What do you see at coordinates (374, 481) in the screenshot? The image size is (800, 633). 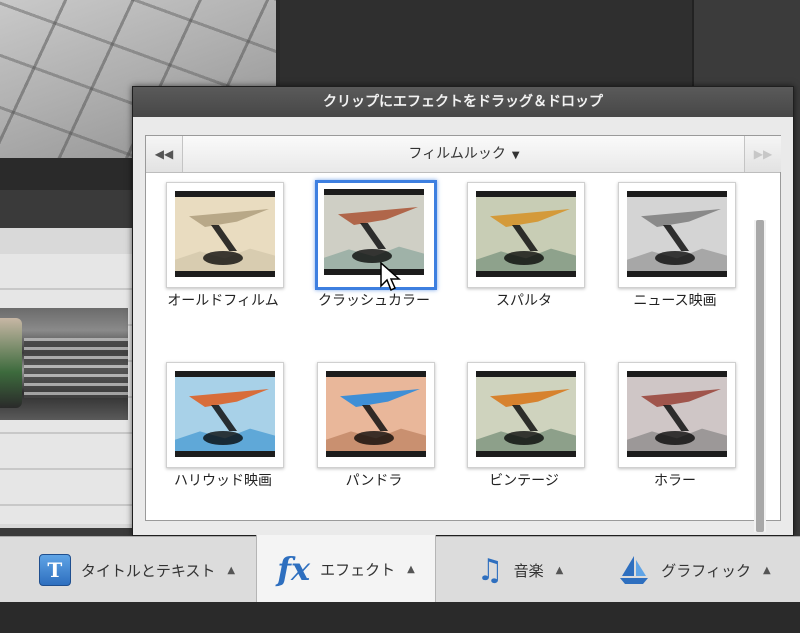 I see `effect-label: パンドラ` at bounding box center [374, 481].